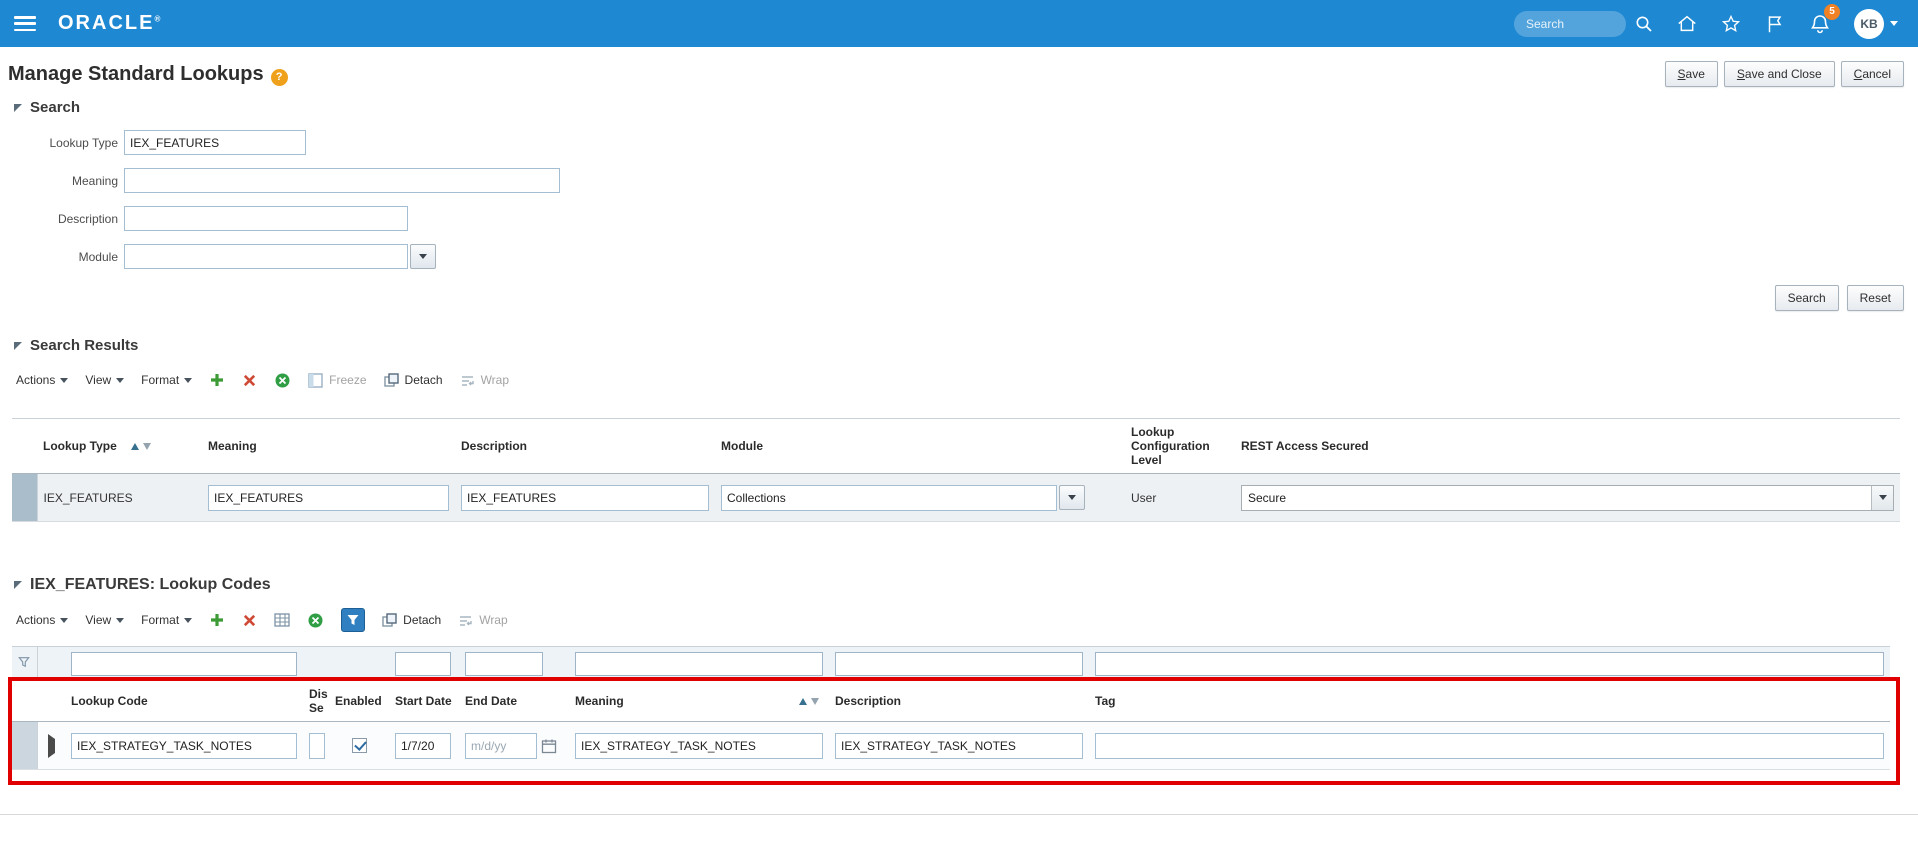 This screenshot has width=1918, height=848. I want to click on lookup-code-input, so click(184, 745).